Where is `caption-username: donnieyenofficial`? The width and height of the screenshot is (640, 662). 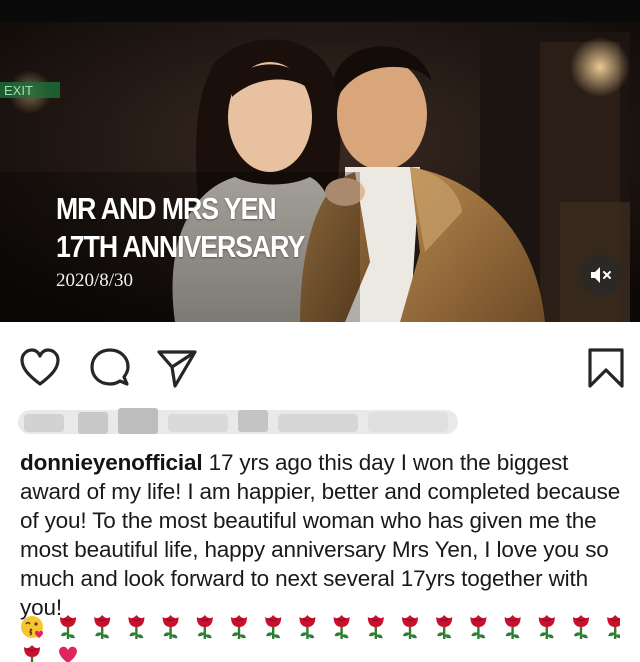
caption-username: donnieyenofficial is located at coordinates (111, 462).